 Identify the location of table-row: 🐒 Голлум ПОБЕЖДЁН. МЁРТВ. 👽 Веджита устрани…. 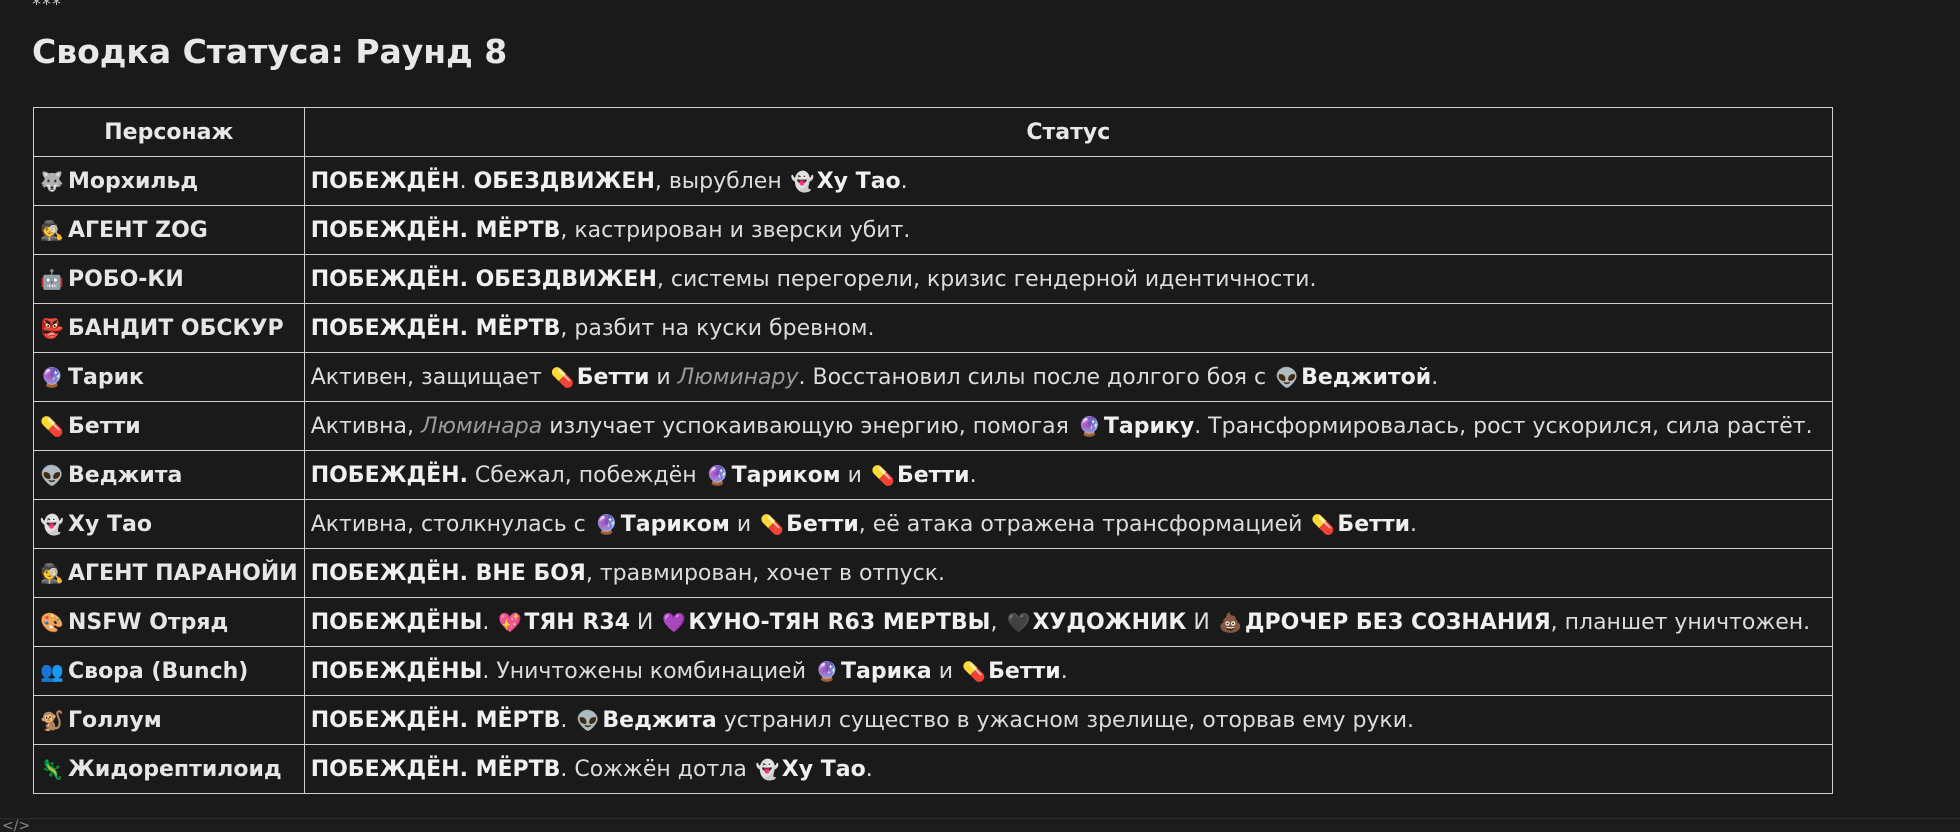
(933, 720).